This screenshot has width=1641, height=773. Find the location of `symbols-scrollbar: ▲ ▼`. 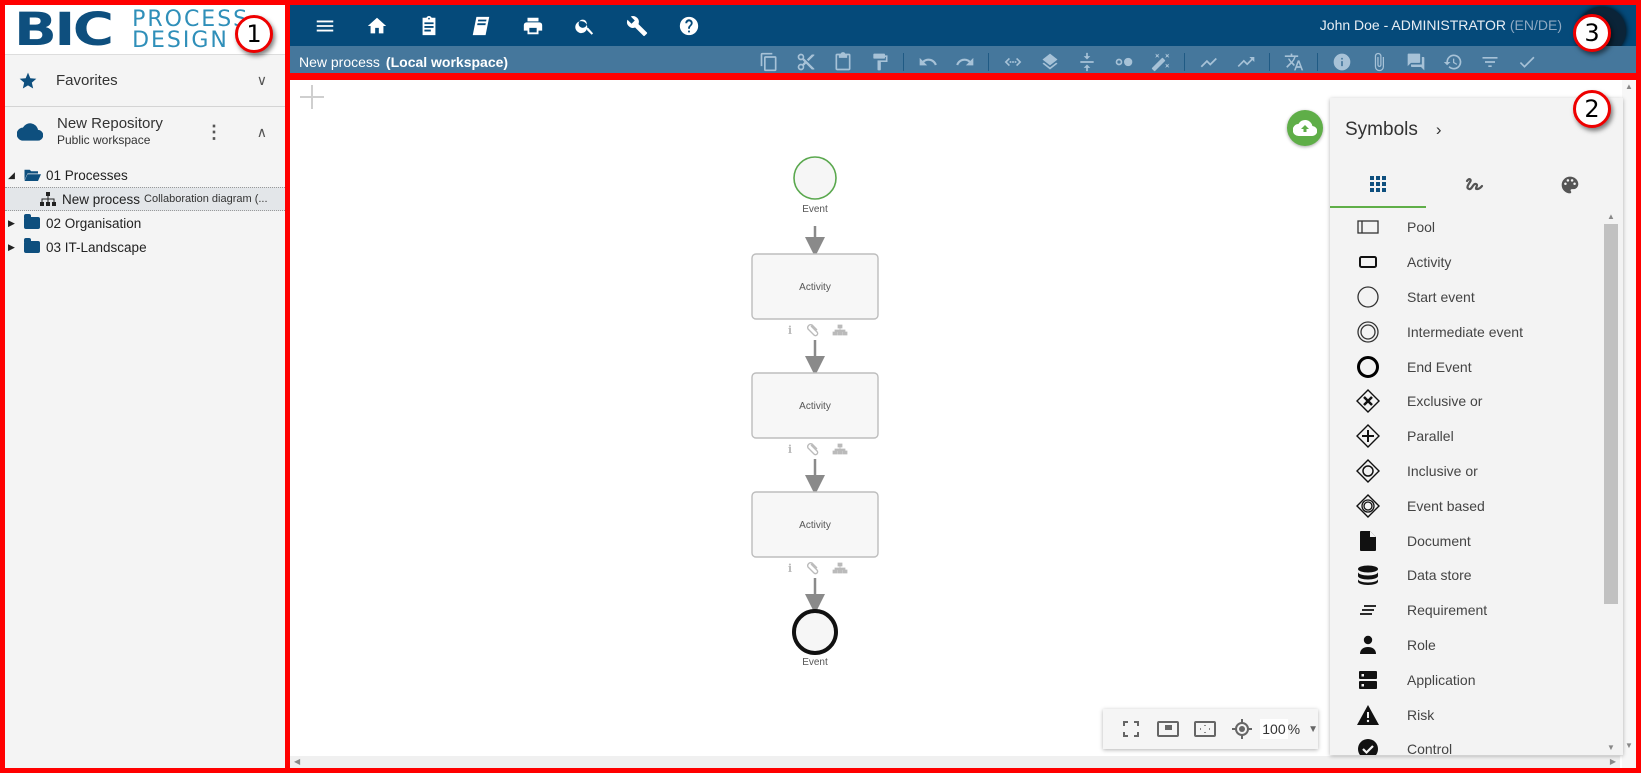

symbols-scrollbar: ▲ ▼ is located at coordinates (1611, 482).